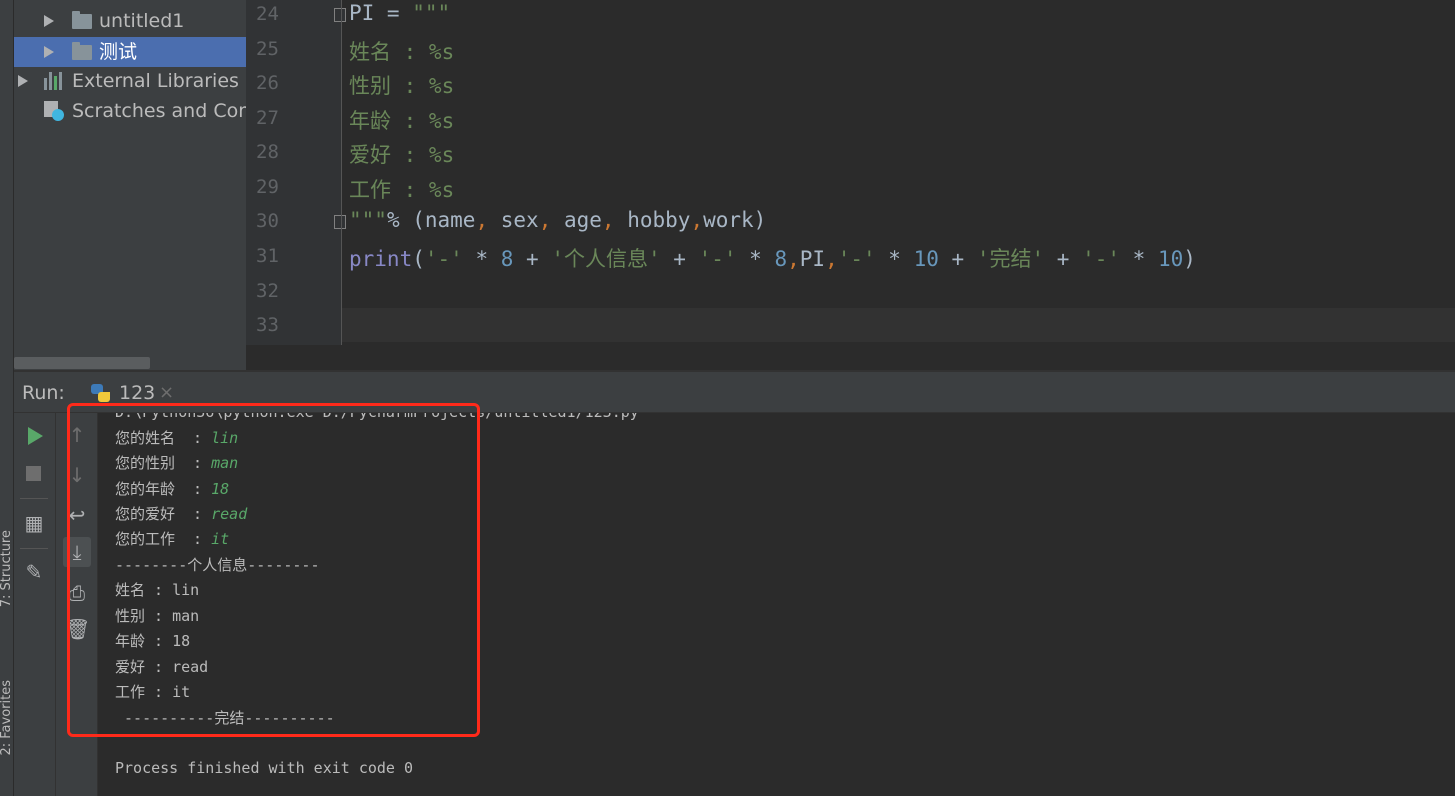 The width and height of the screenshot is (1455, 796). Describe the element at coordinates (225, 718) in the screenshot. I see `console-footer: ----------完结----------` at that location.